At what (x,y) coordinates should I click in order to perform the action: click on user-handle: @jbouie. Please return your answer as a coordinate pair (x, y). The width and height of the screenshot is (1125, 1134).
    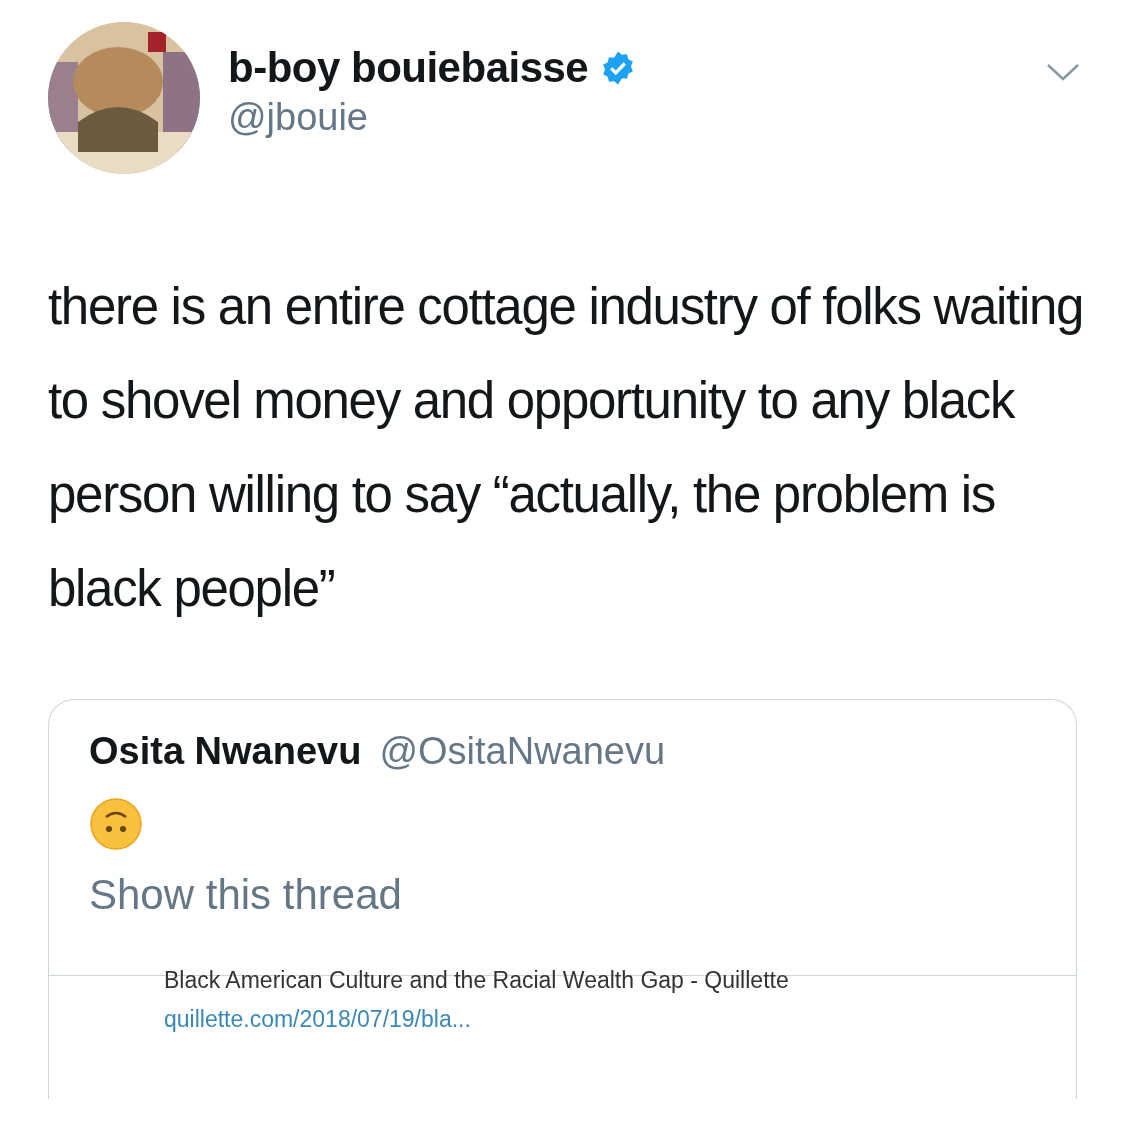
    Looking at the image, I should click on (637, 117).